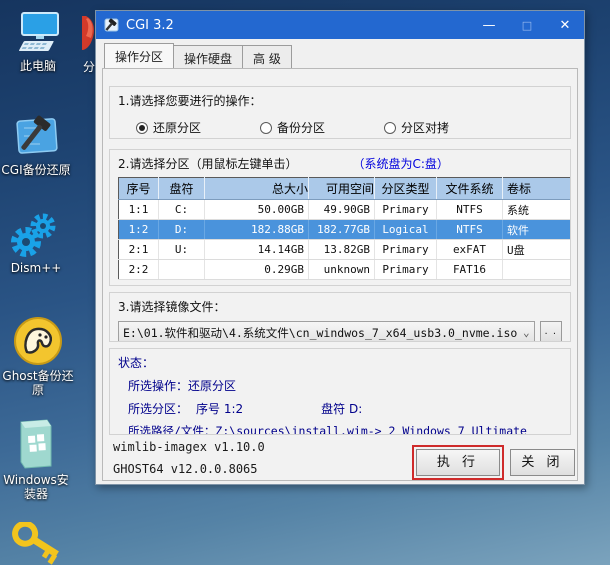 Image resolution: width=610 pixels, height=565 pixels. I want to click on cell: C:, so click(181, 209).